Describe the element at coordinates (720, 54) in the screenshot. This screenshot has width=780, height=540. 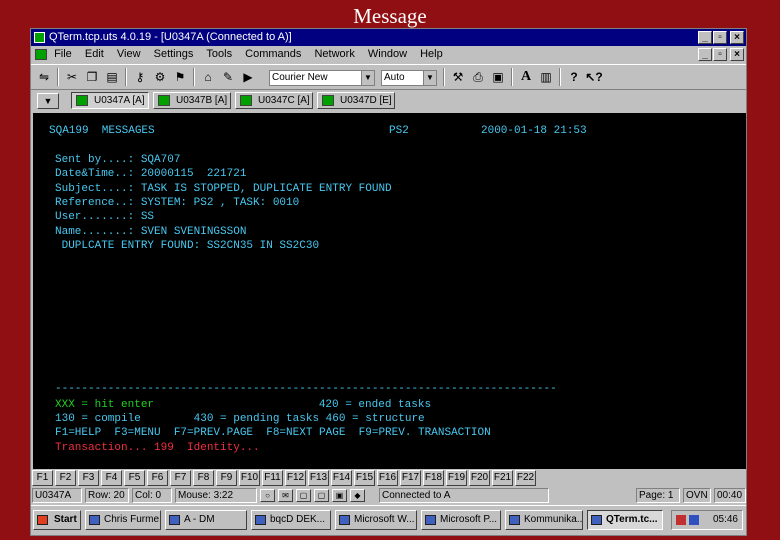
I see `doc-restore-button: ▫` at that location.